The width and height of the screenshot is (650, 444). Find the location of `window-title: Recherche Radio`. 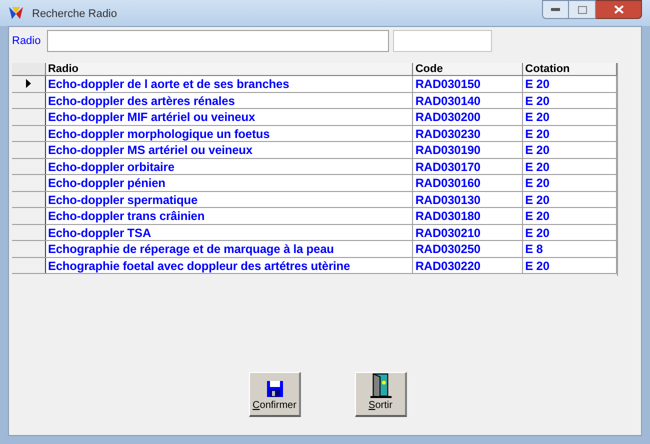

window-title: Recherche Radio is located at coordinates (74, 14).